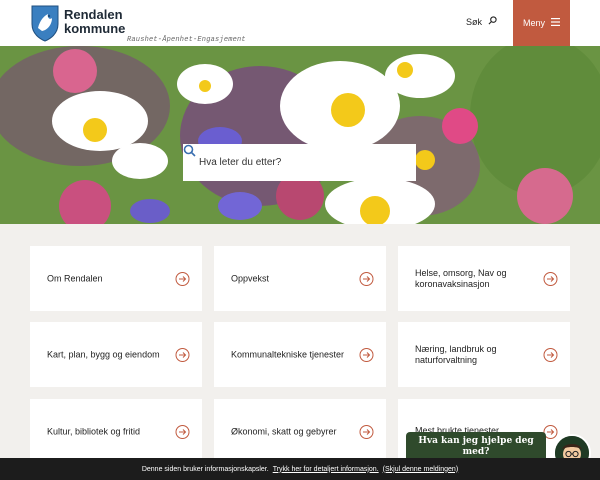 The height and width of the screenshot is (480, 600). What do you see at coordinates (492, 21) in the screenshot?
I see `search-icon` at bounding box center [492, 21].